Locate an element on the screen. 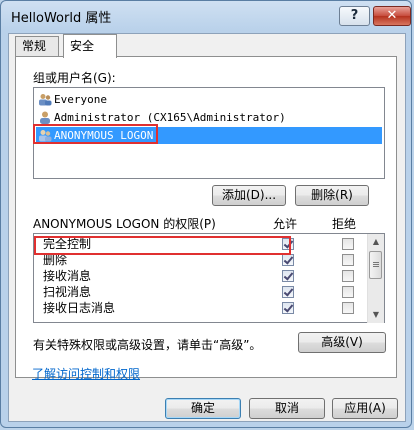 The width and height of the screenshot is (414, 430). cancel-button: 取消 is located at coordinates (287, 408).